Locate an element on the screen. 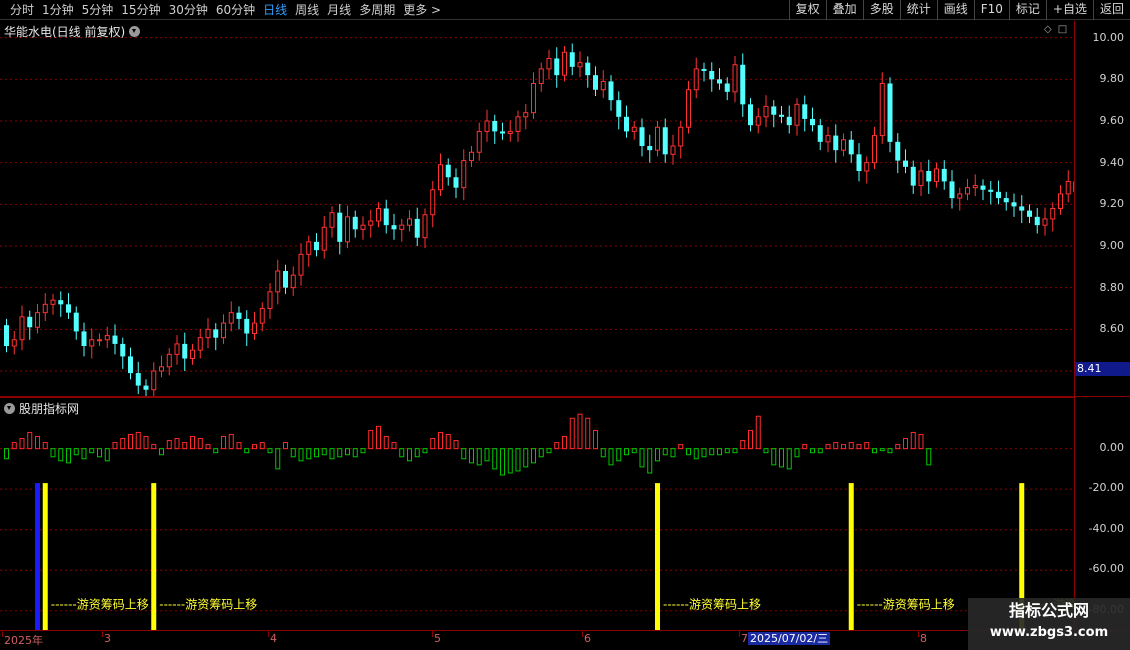 This screenshot has height=650, width=1130. period-4: 30分钟 is located at coordinates (188, 10).